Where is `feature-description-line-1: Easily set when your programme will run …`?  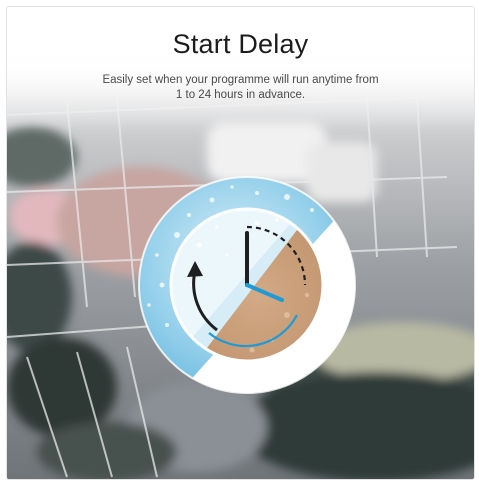 feature-description-line-1: Easily set when your programme will run … is located at coordinates (240, 80).